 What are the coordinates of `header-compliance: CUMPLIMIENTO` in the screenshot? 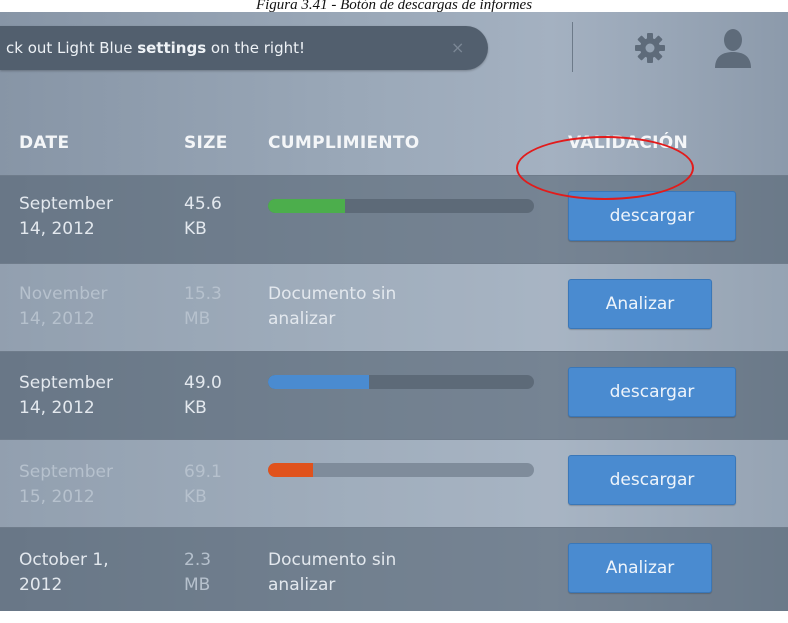 It's located at (344, 143).